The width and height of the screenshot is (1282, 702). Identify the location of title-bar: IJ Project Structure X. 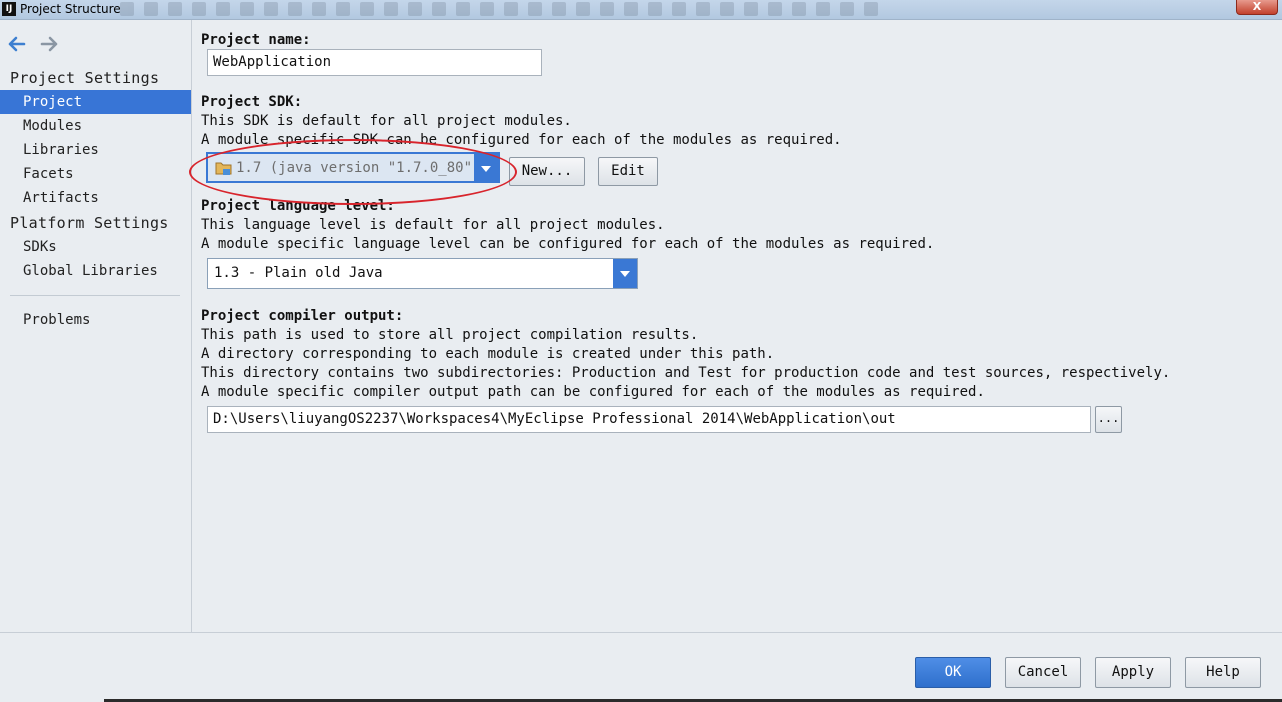
(641, 10).